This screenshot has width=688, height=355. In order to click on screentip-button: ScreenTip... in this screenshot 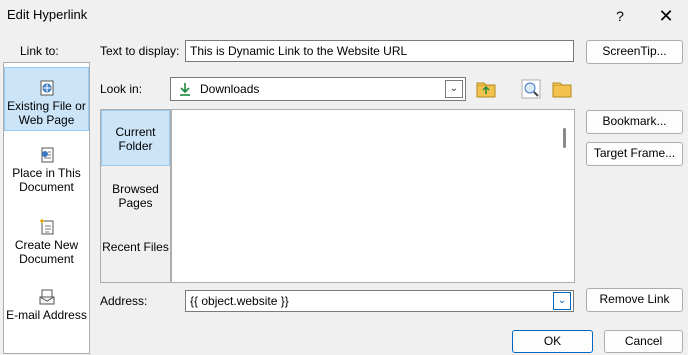, I will do `click(634, 52)`.